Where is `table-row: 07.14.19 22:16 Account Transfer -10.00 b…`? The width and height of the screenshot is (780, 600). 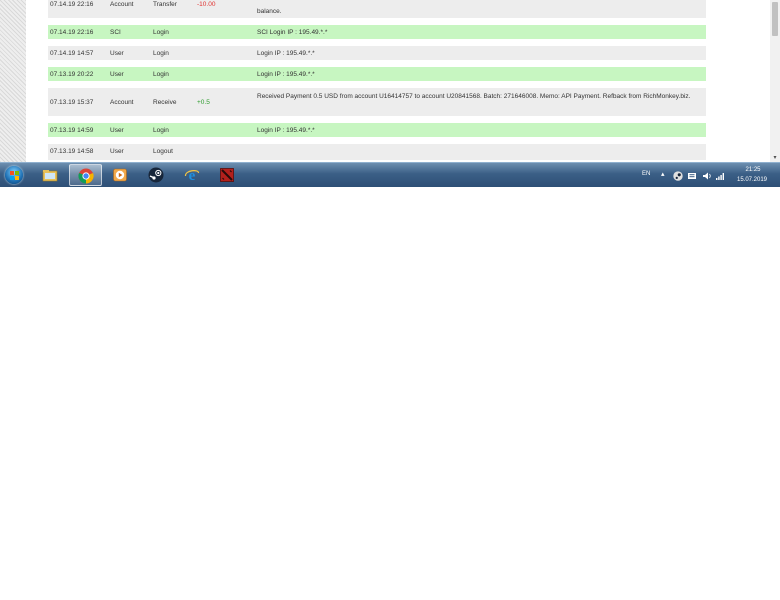 table-row: 07.14.19 22:16 Account Transfer -10.00 b… is located at coordinates (377, 10).